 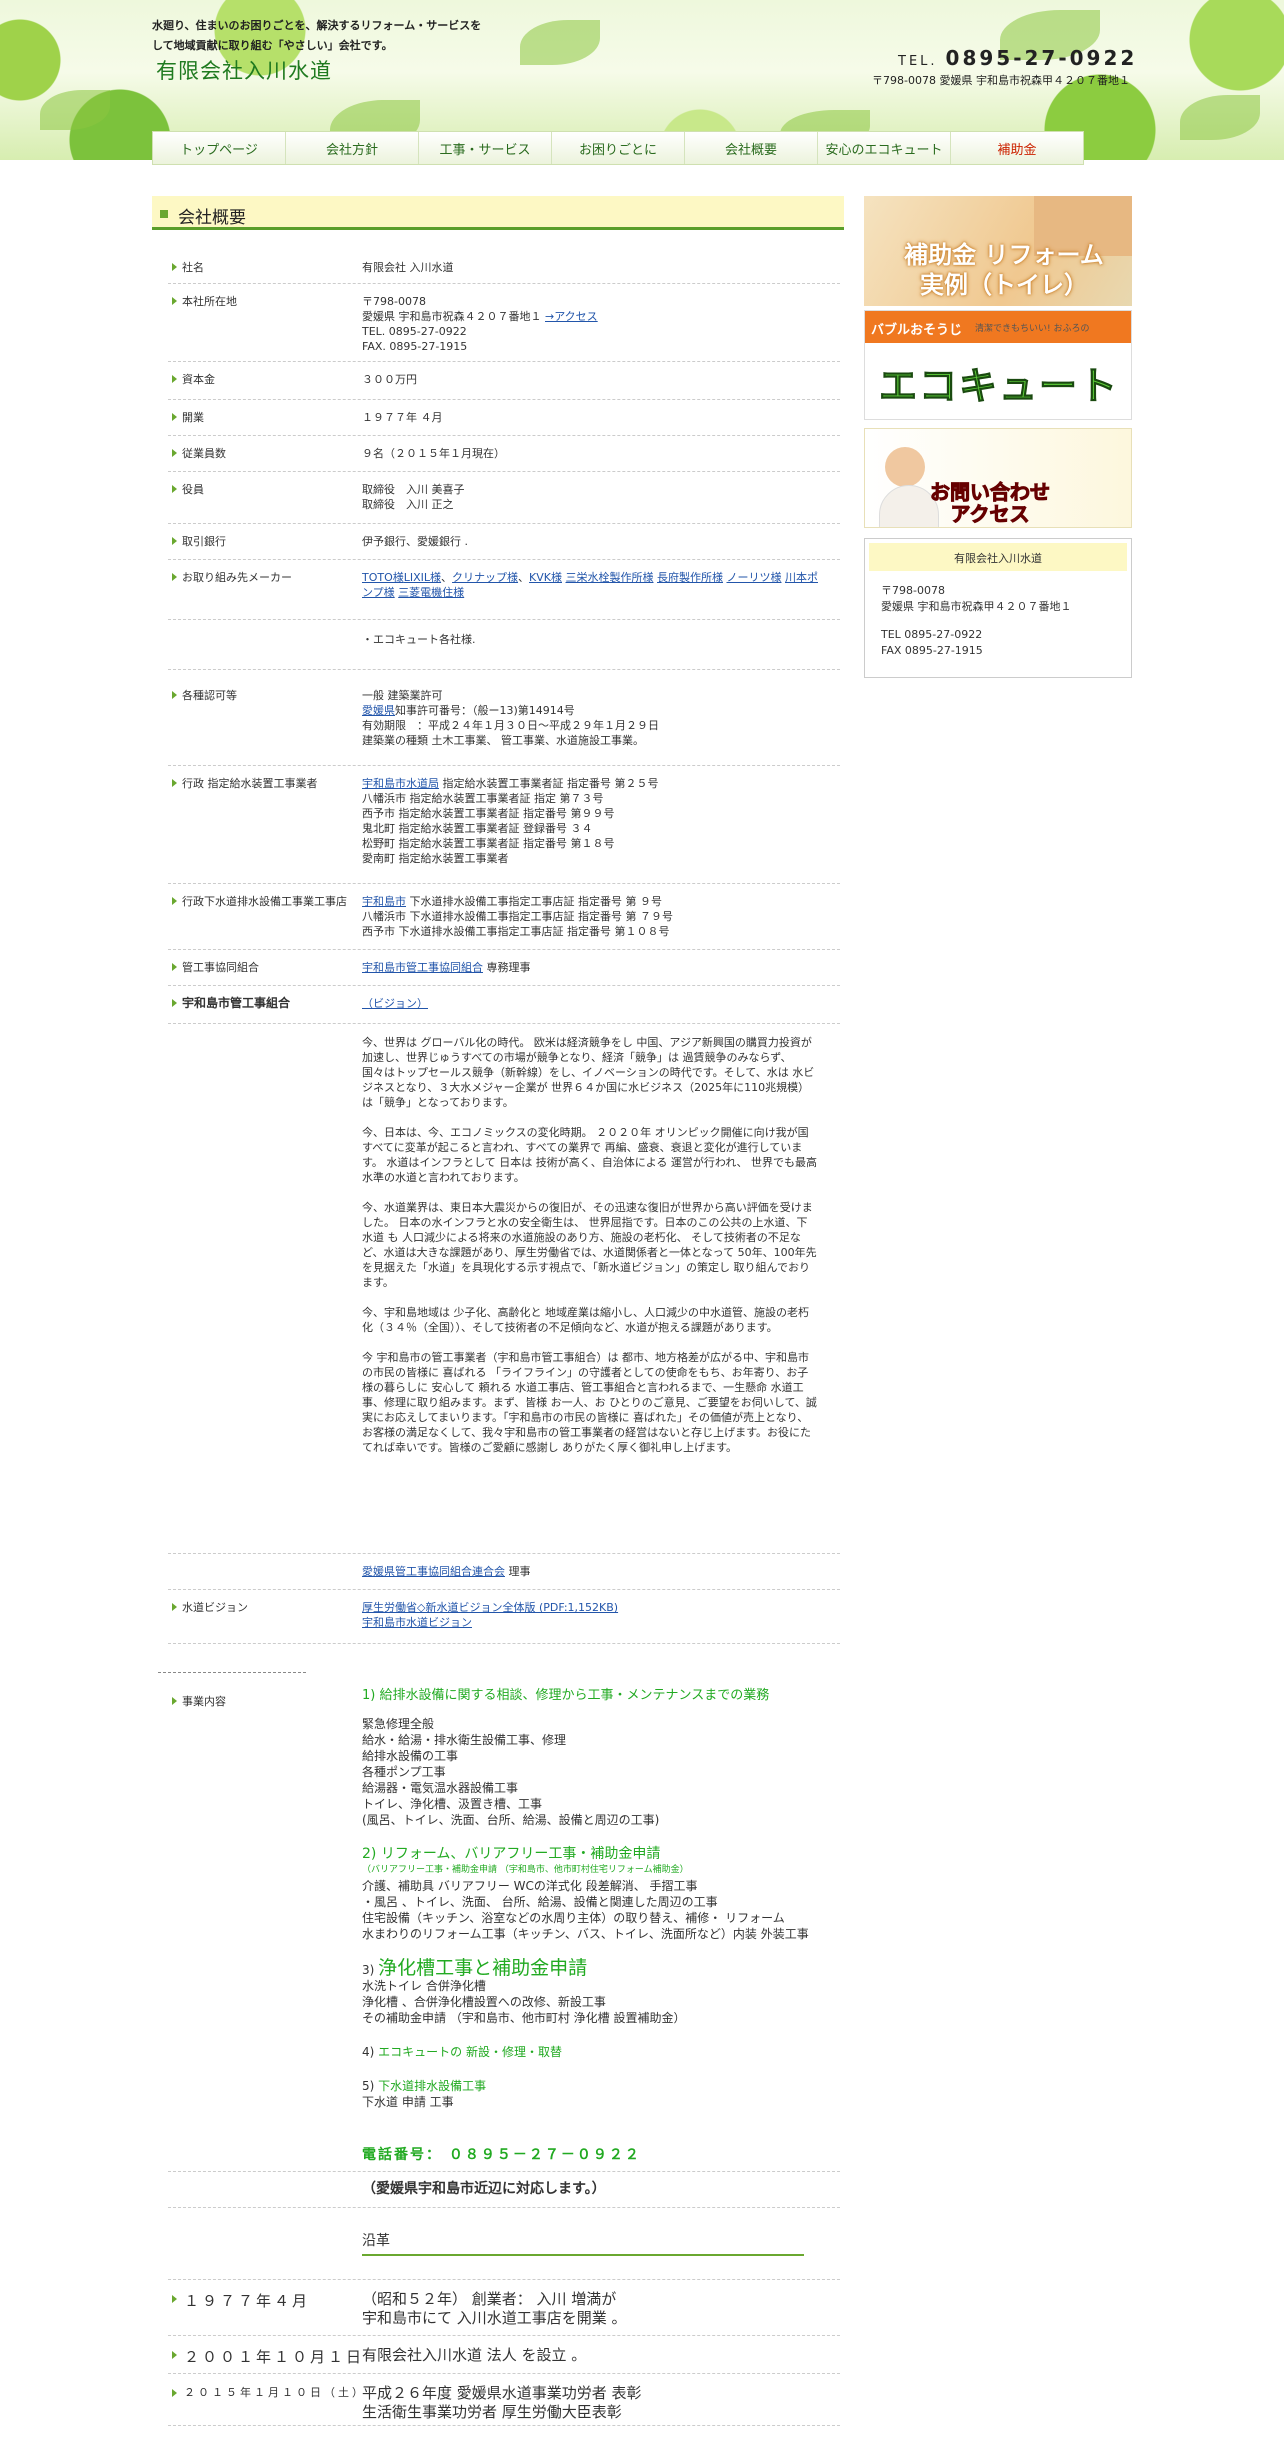 I want to click on row-value: 取締役 入川 美喜子 取締役 入川 正之, so click(x=597, y=497).